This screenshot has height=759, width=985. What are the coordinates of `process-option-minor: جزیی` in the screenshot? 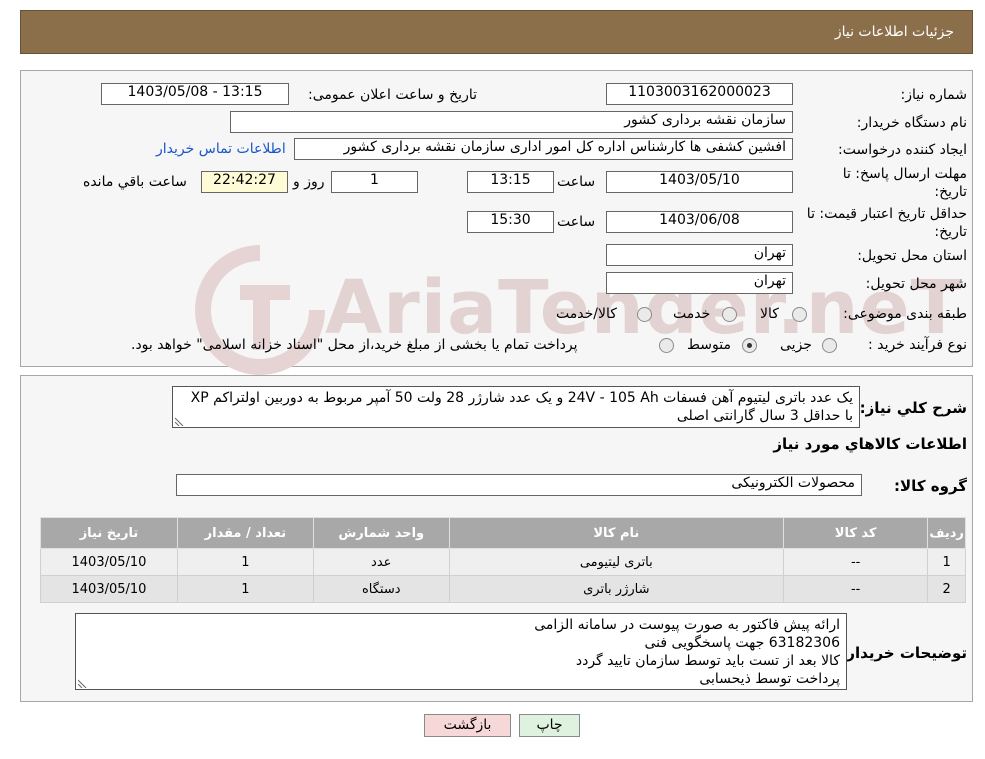 It's located at (796, 345).